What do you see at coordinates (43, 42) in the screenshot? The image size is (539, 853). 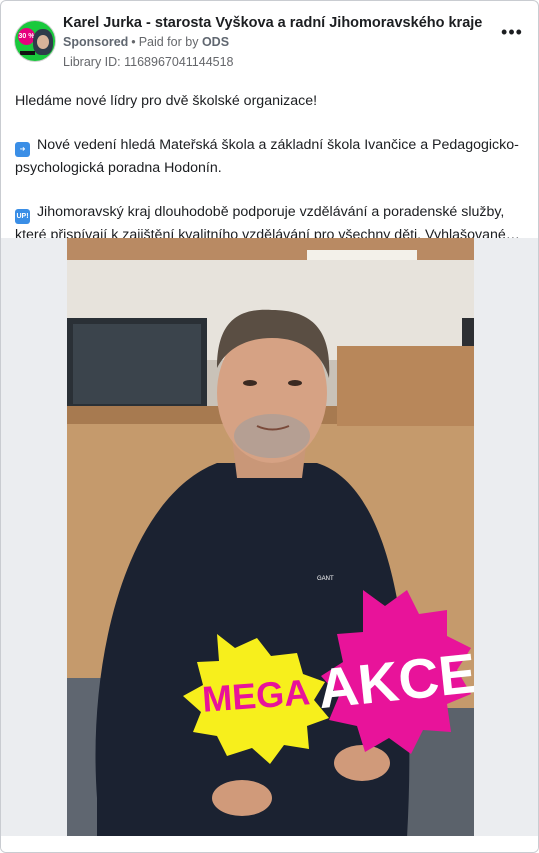 I see `avatar-face` at bounding box center [43, 42].